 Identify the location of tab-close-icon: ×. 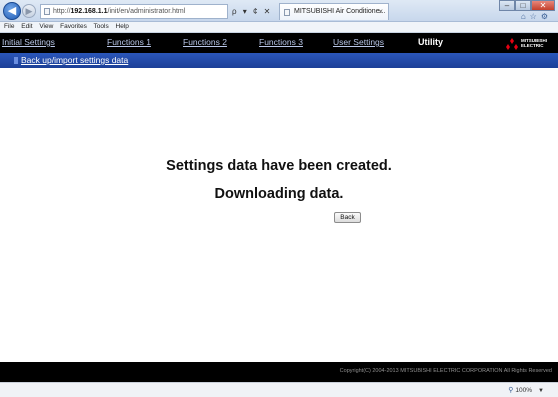
(380, 12).